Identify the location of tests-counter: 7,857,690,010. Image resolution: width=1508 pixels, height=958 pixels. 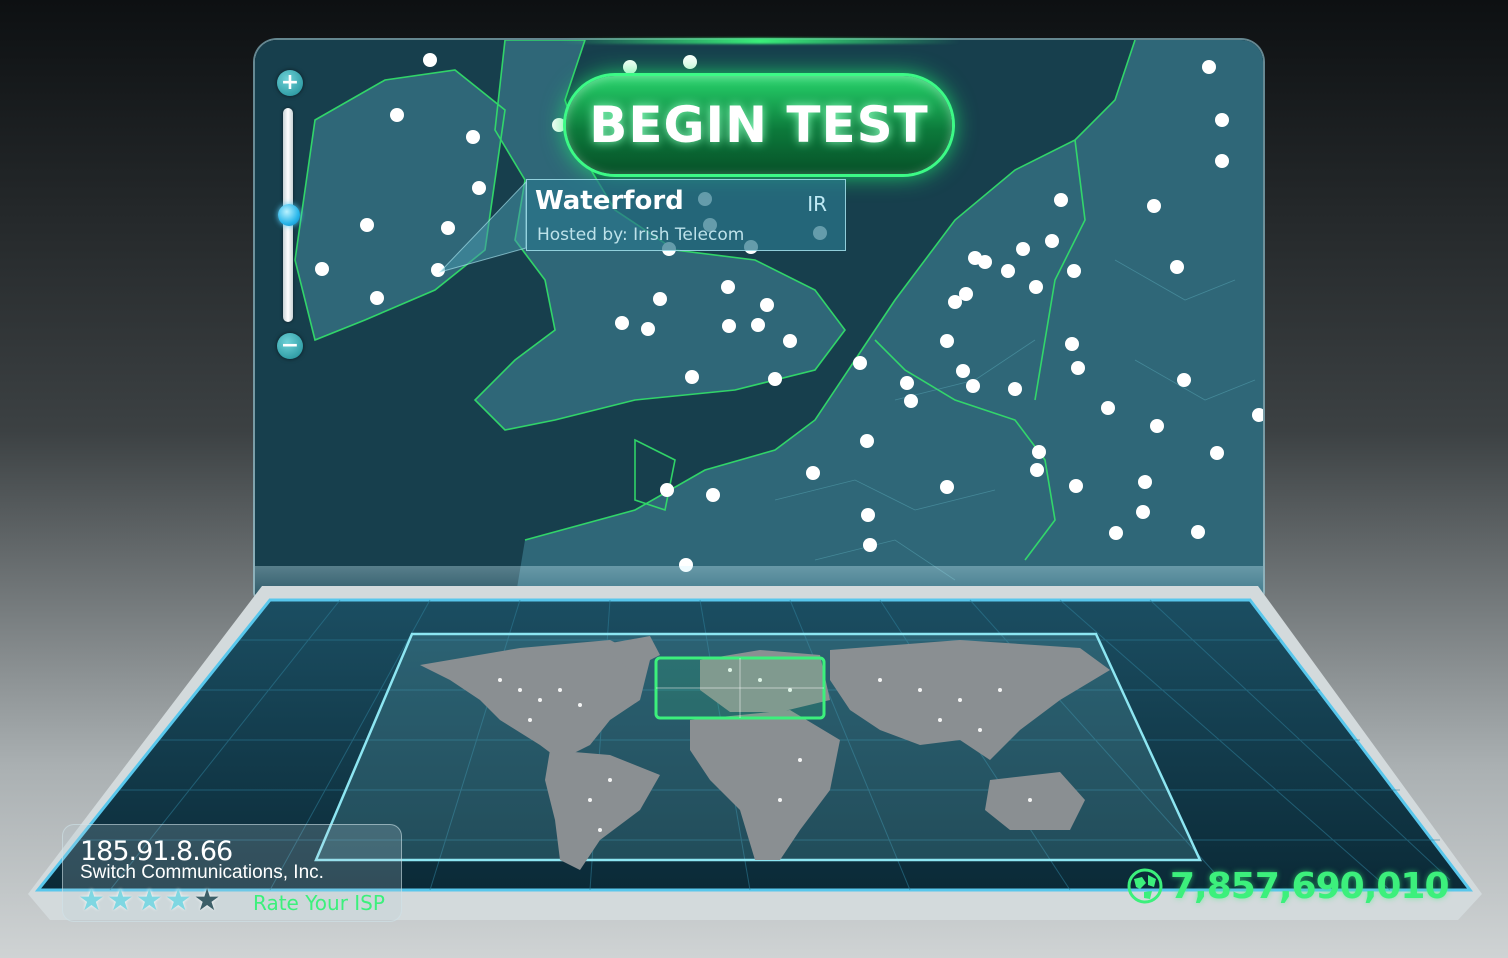
(1288, 886).